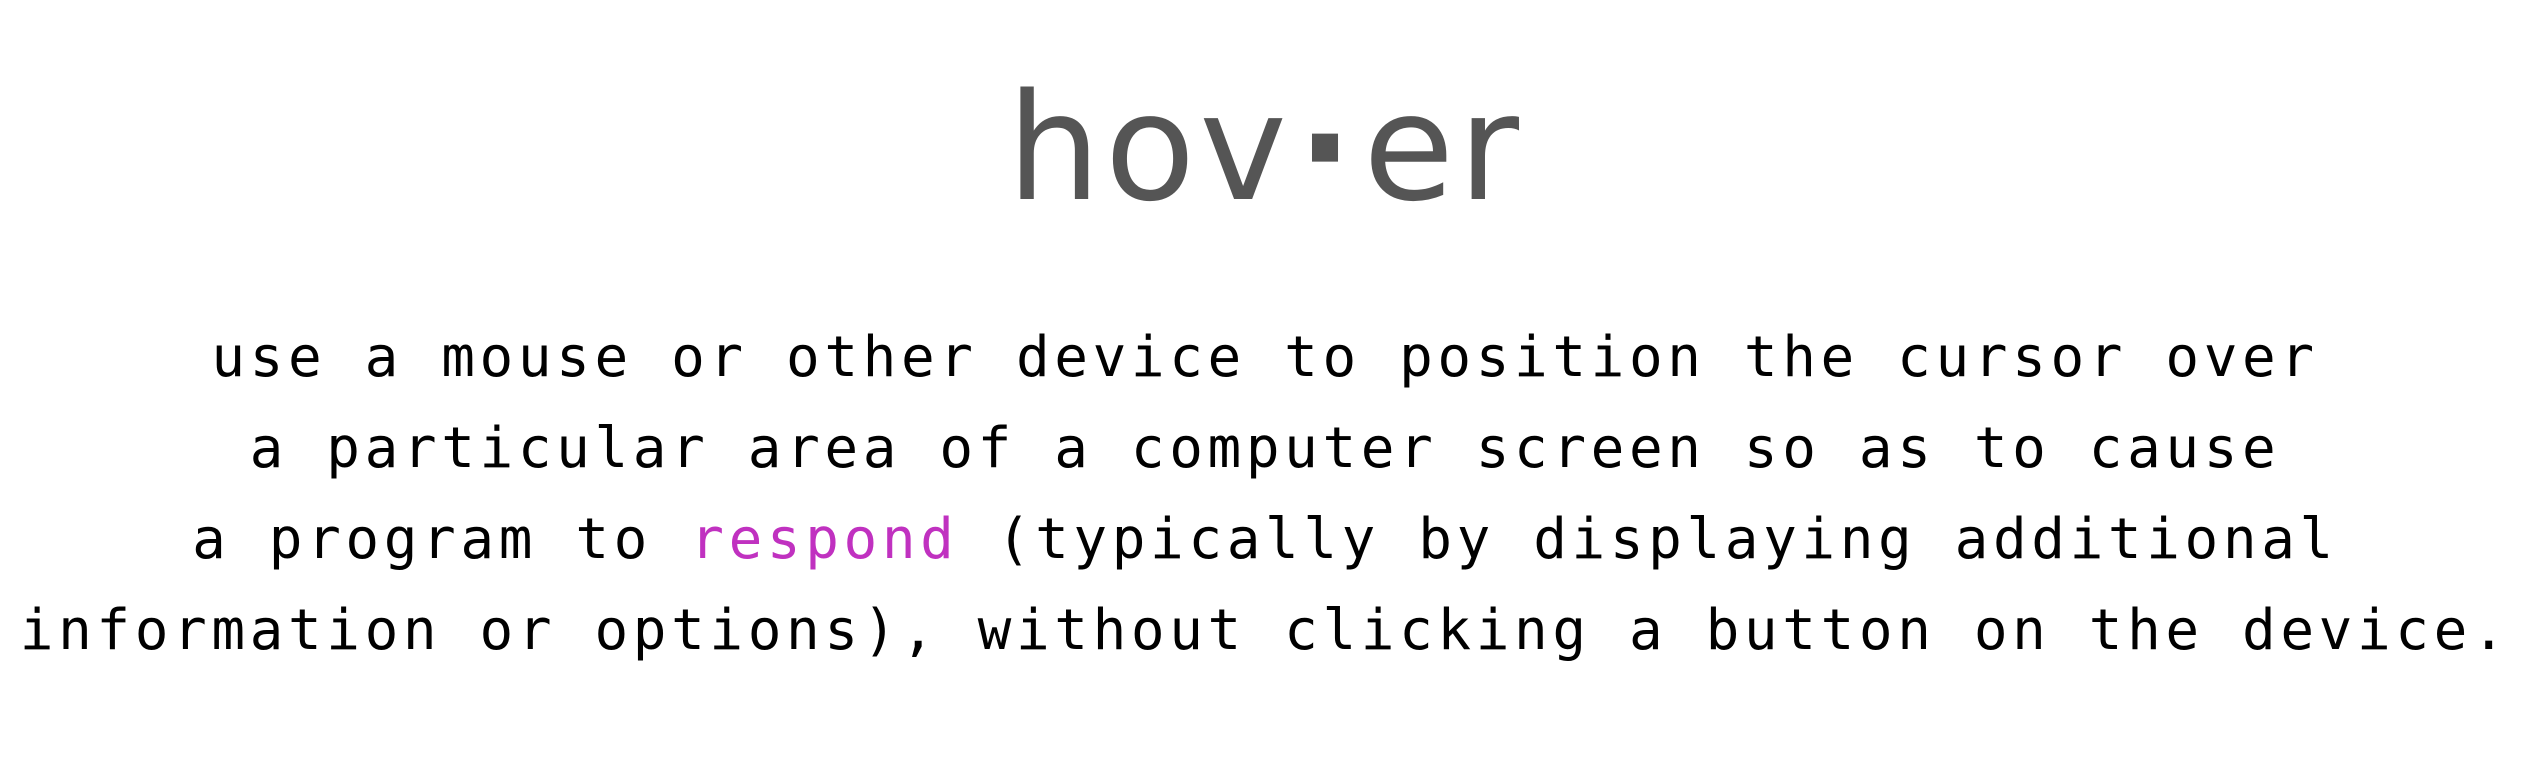 This screenshot has height=766, width=2530. What do you see at coordinates (824, 539) in the screenshot?
I see `respond-link: respond` at bounding box center [824, 539].